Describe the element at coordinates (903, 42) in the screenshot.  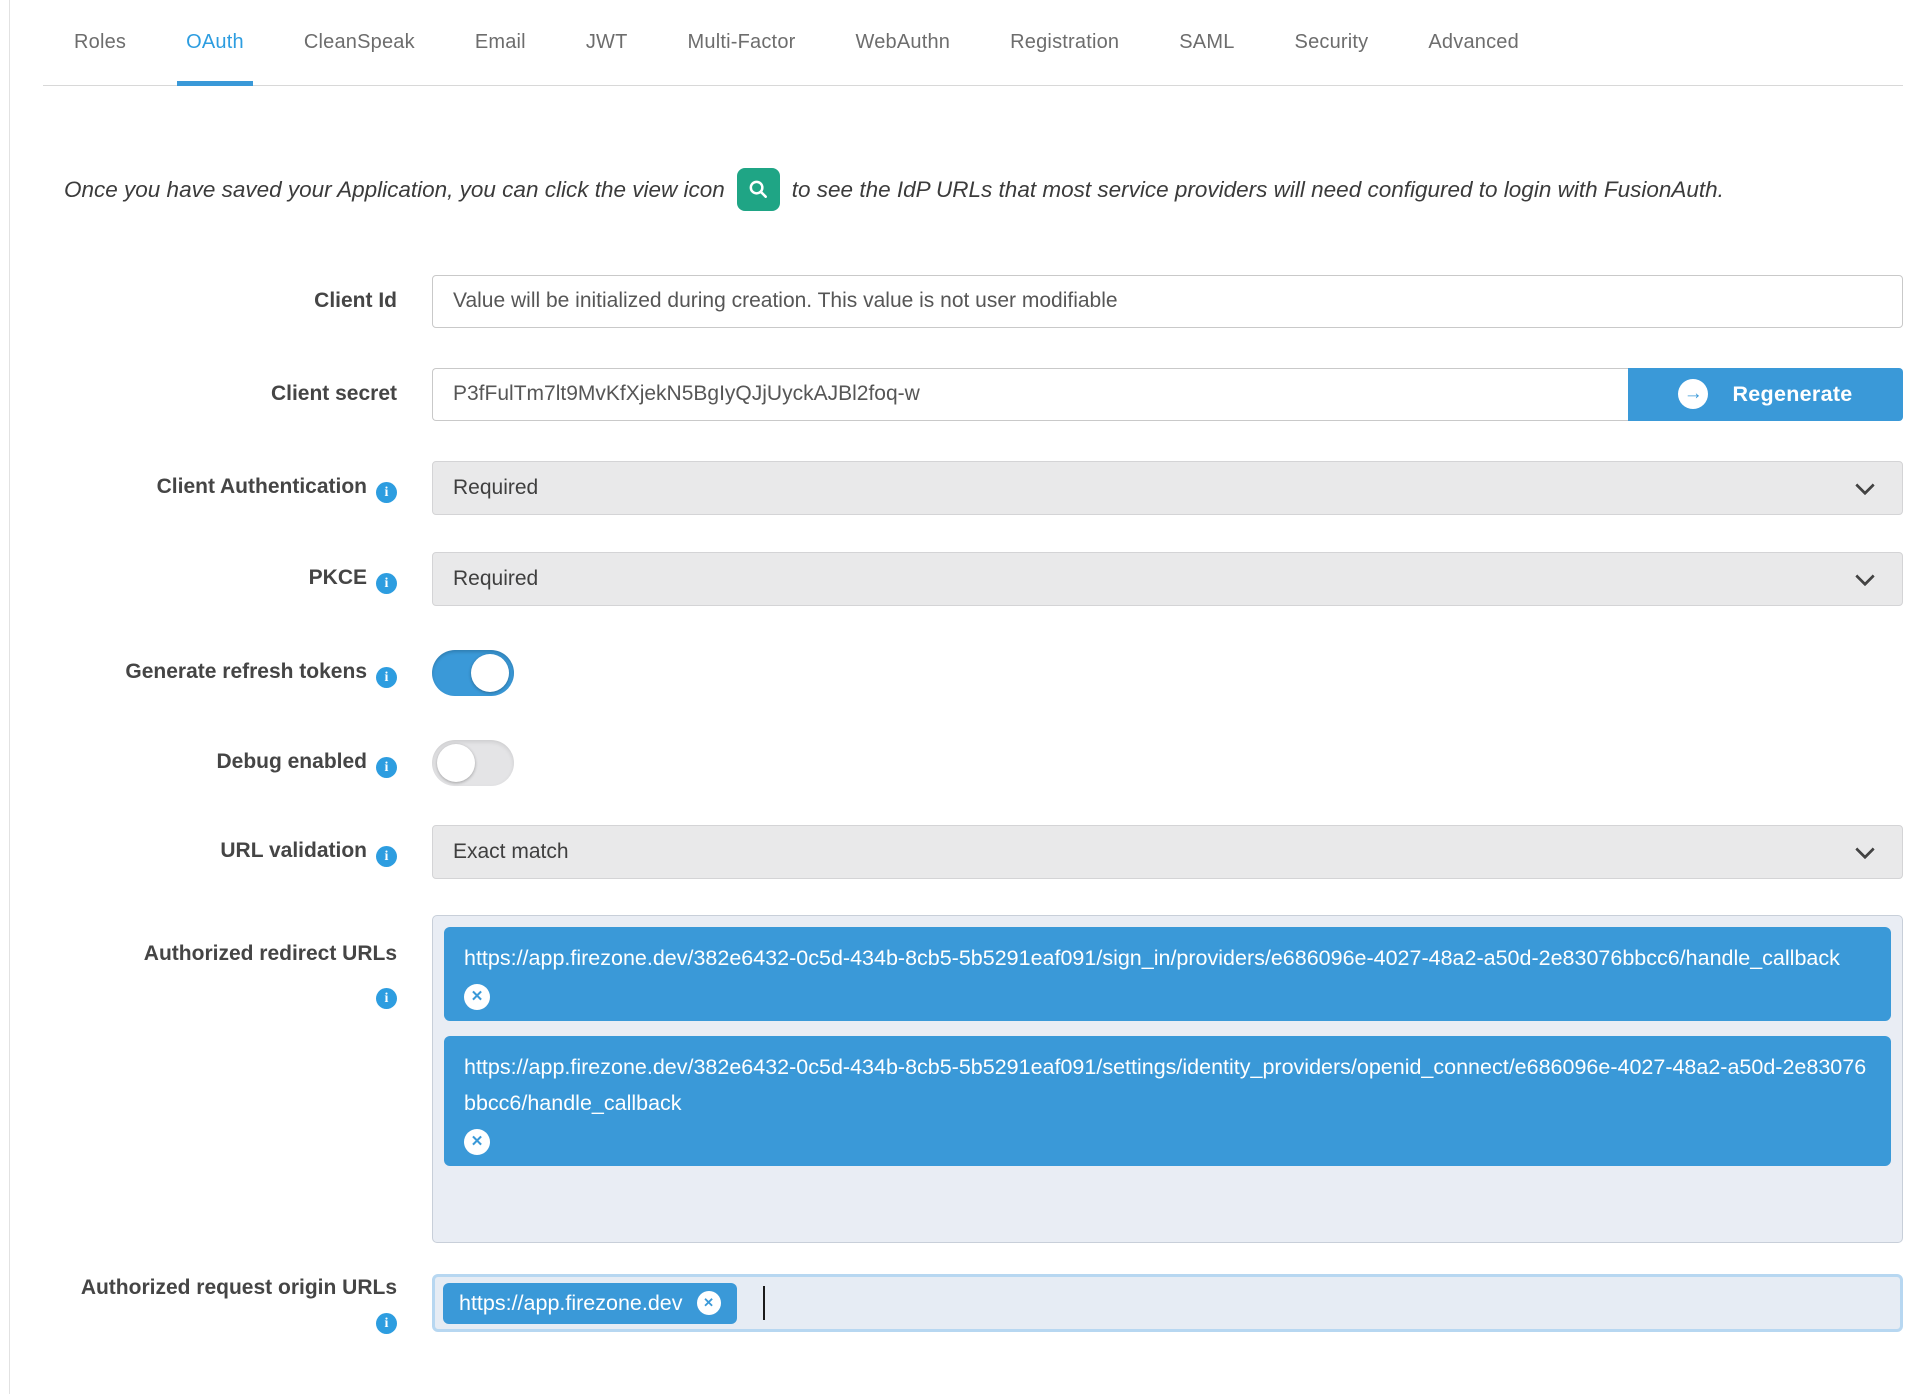
I see `tab-webauthn: WebAuthn` at that location.